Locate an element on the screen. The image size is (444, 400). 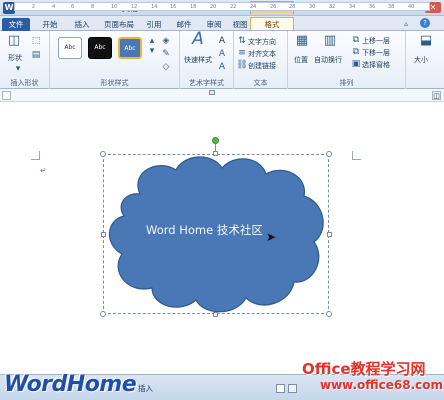
office68-logo-title: Office教程学习网 is located at coordinates (364, 369).